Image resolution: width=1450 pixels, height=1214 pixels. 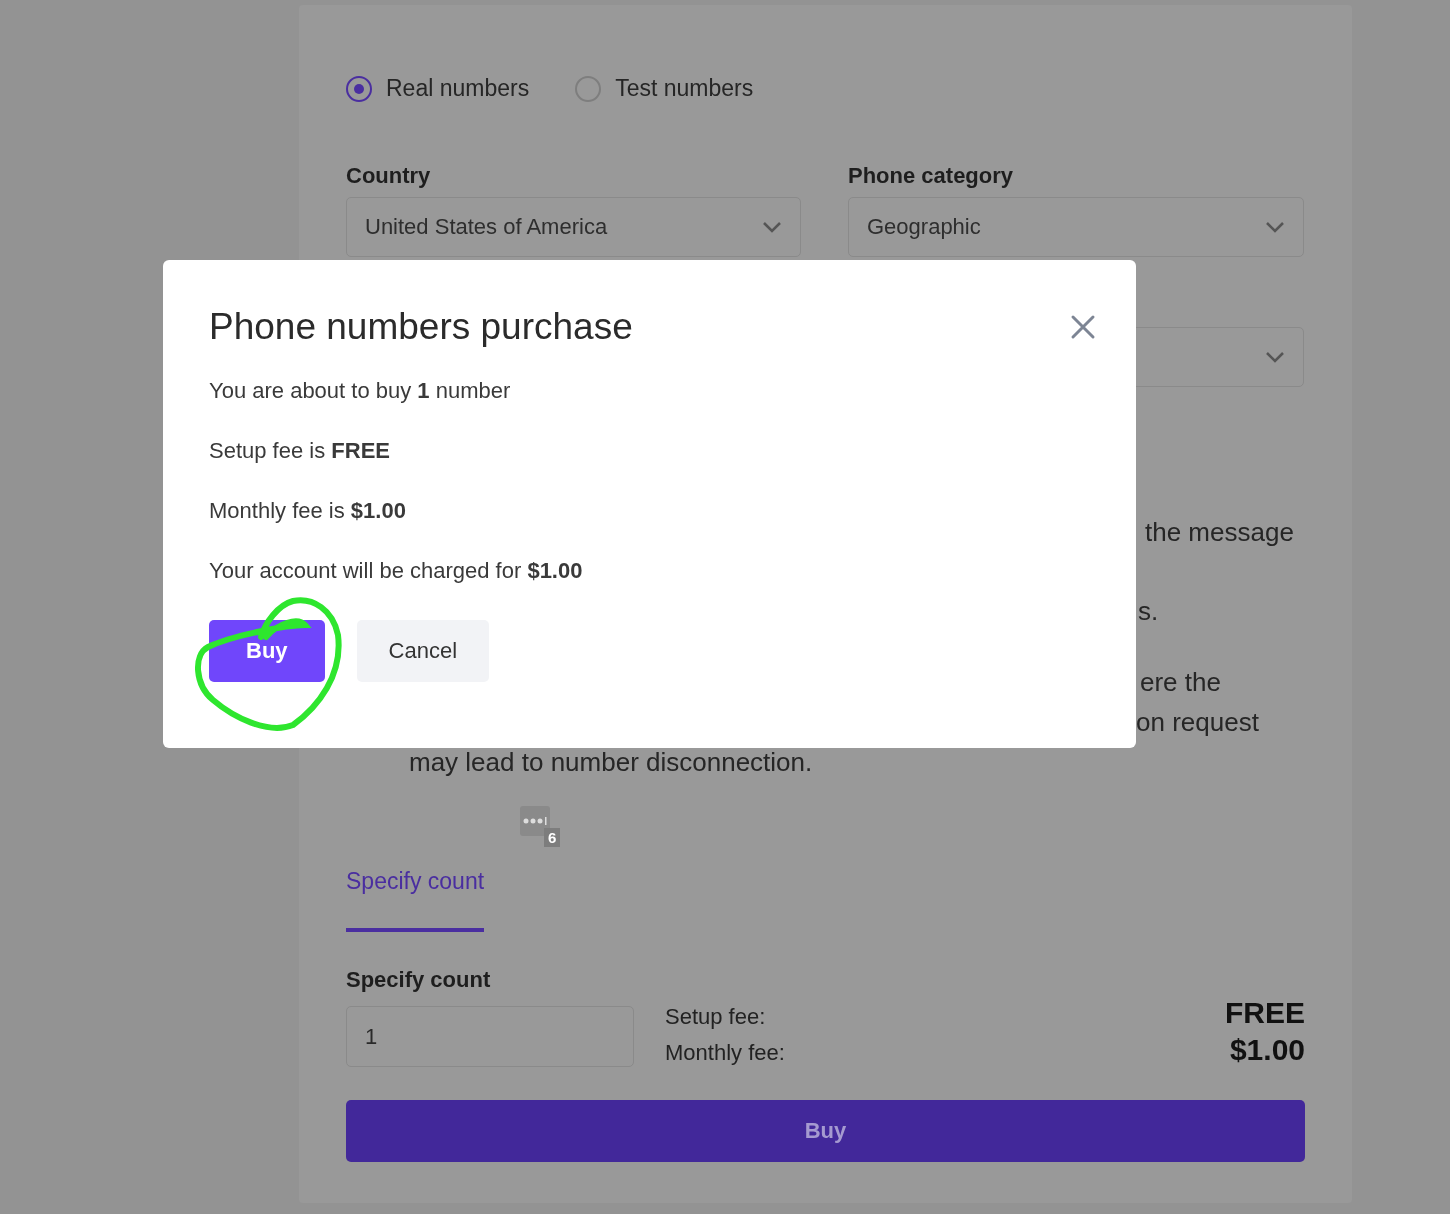 I want to click on dialog-text: Your account will be charged for $1.00, so click(x=396, y=571).